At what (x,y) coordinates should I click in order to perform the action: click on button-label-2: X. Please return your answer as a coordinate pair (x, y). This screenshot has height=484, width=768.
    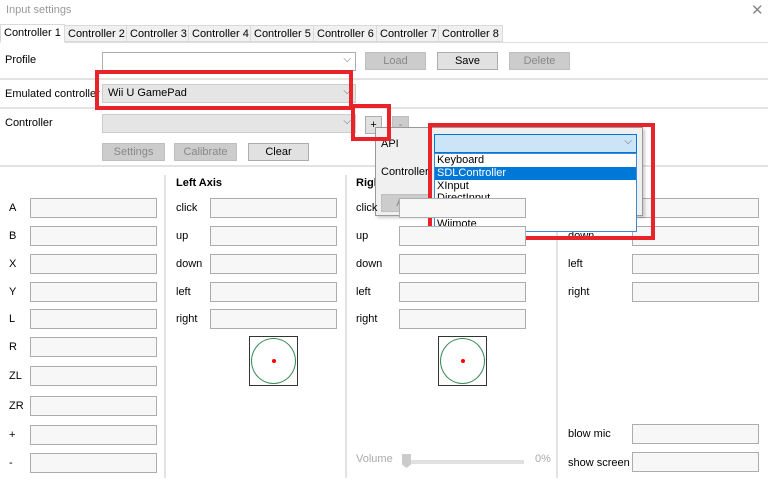
    Looking at the image, I should click on (13, 264).